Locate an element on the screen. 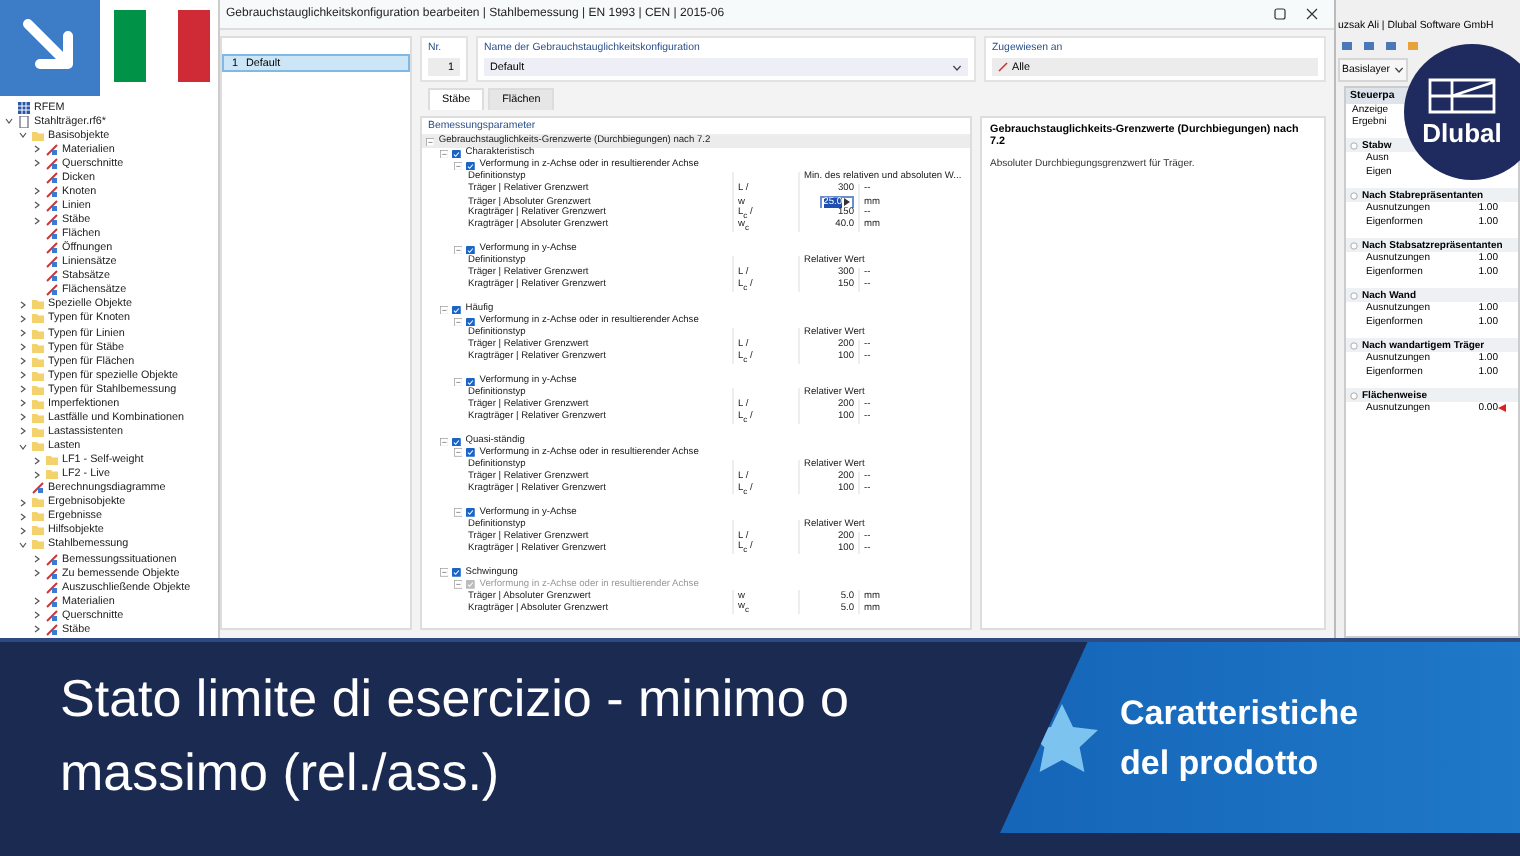 This screenshot has height=856, width=1520. object-icon is located at coordinates (38, 488).